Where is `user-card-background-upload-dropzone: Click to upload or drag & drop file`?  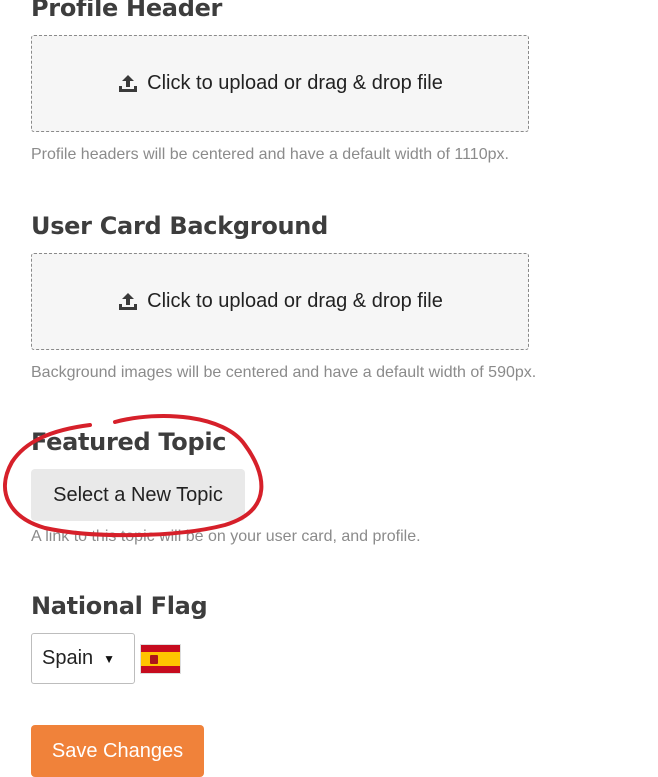
user-card-background-upload-dropzone: Click to upload or drag & drop file is located at coordinates (280, 301).